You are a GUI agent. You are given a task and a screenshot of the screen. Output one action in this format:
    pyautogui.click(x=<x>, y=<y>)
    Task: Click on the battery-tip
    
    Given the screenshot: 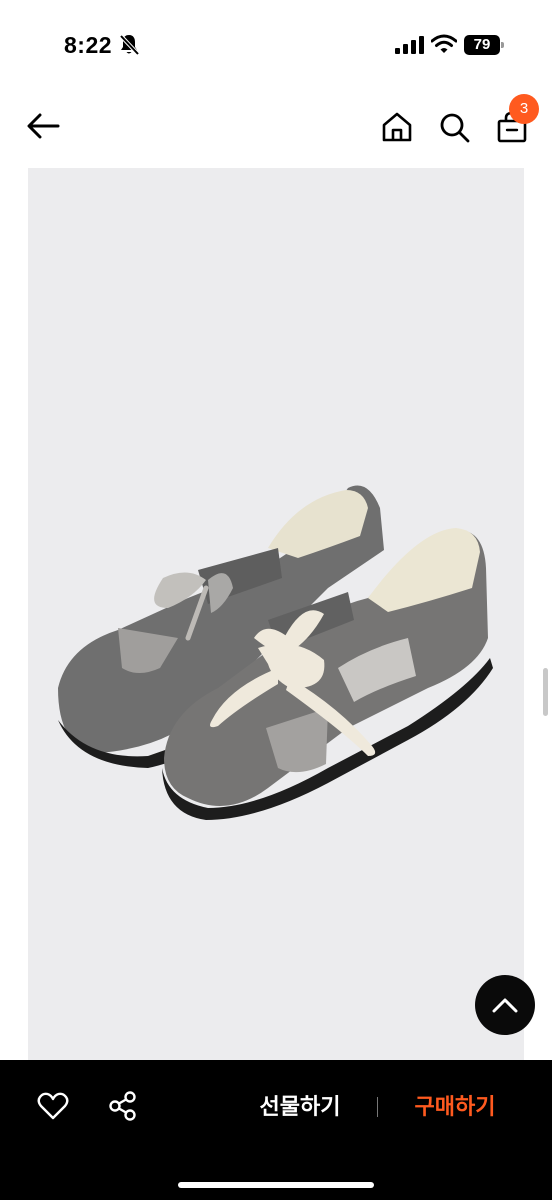 What is the action you would take?
    pyautogui.click(x=502, y=45)
    